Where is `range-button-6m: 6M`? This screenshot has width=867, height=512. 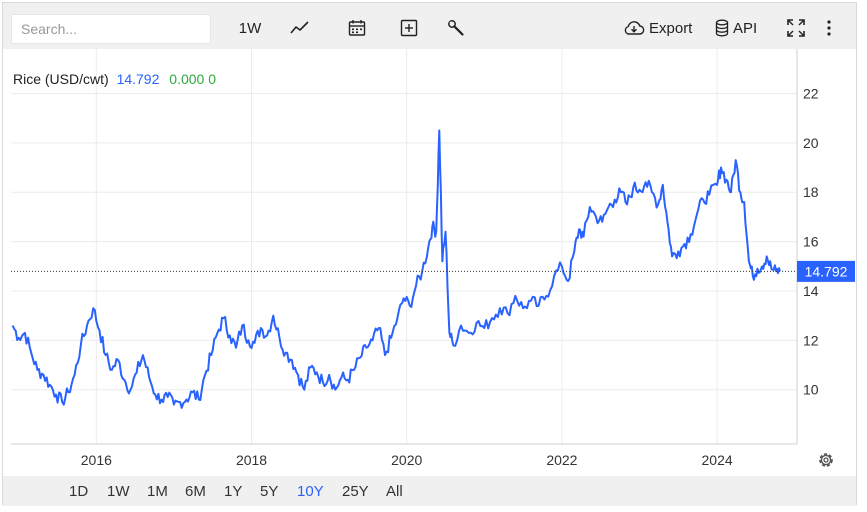
range-button-6m: 6M is located at coordinates (195, 491).